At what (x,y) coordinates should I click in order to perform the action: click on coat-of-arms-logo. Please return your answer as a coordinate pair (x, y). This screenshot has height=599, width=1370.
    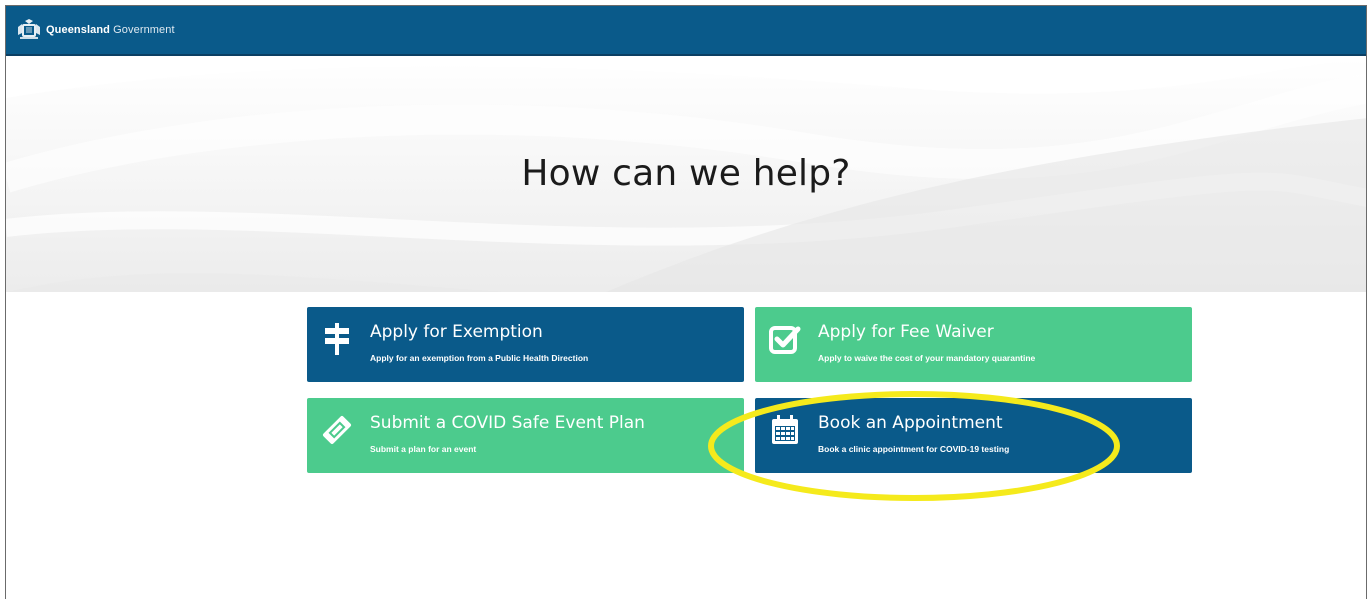
    Looking at the image, I should click on (29, 29).